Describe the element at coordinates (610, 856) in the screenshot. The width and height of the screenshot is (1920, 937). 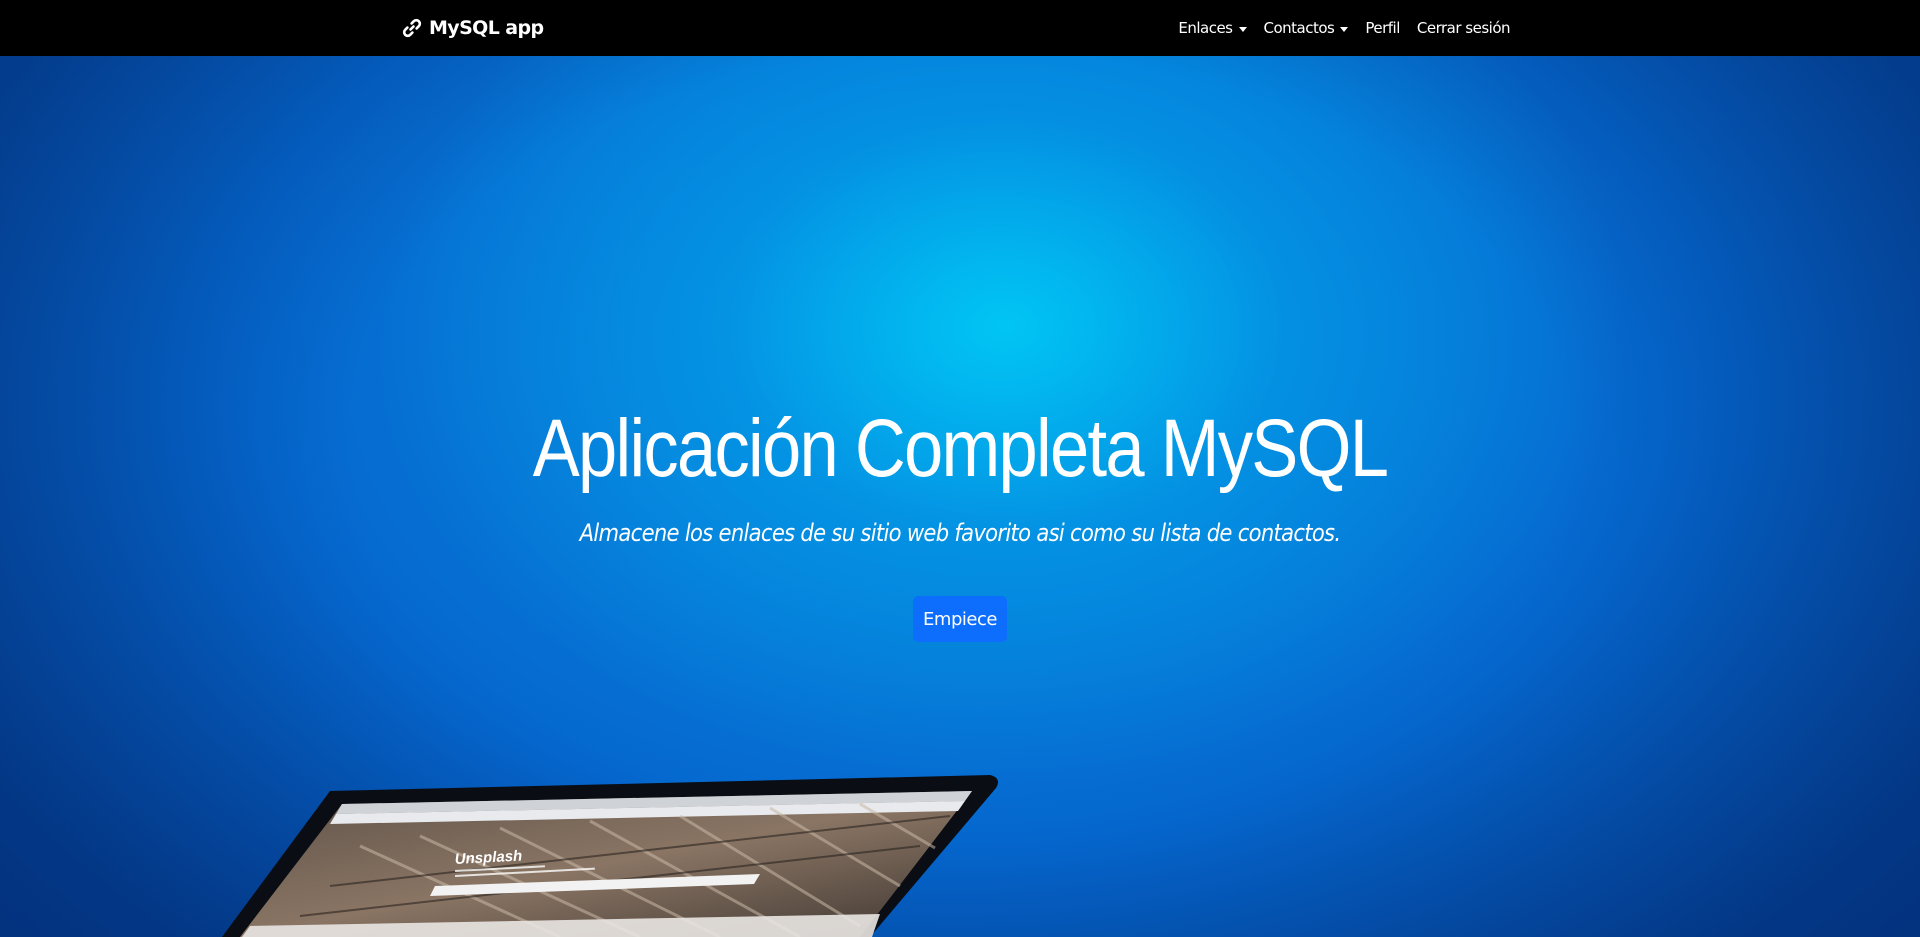
I see `laptop-image: Unsplash` at that location.